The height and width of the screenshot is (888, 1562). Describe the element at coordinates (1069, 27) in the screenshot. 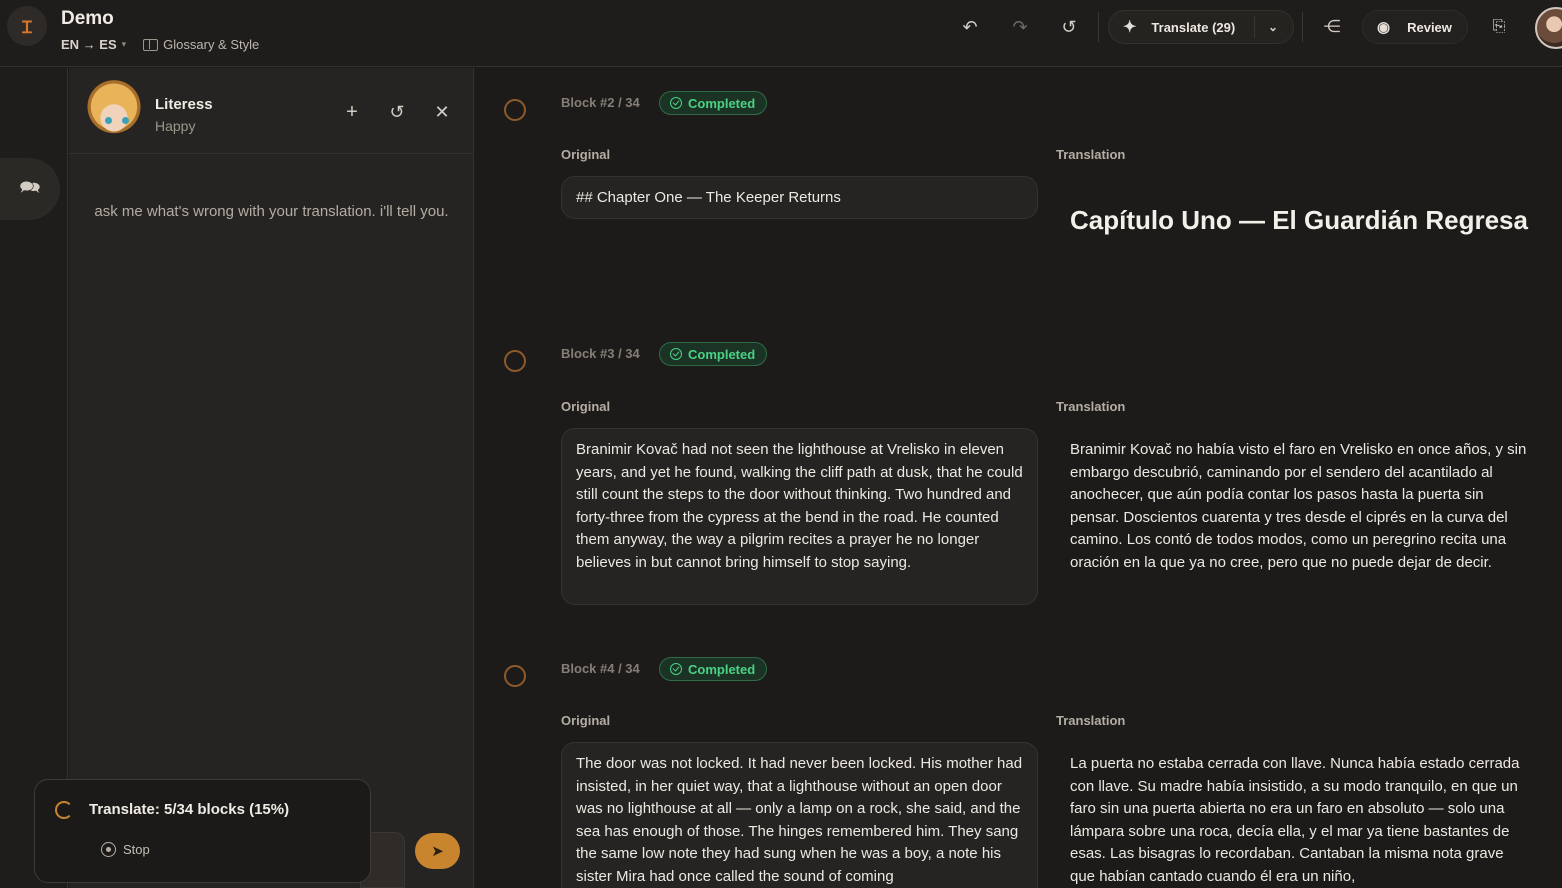

I see `history-icon: ↺` at that location.